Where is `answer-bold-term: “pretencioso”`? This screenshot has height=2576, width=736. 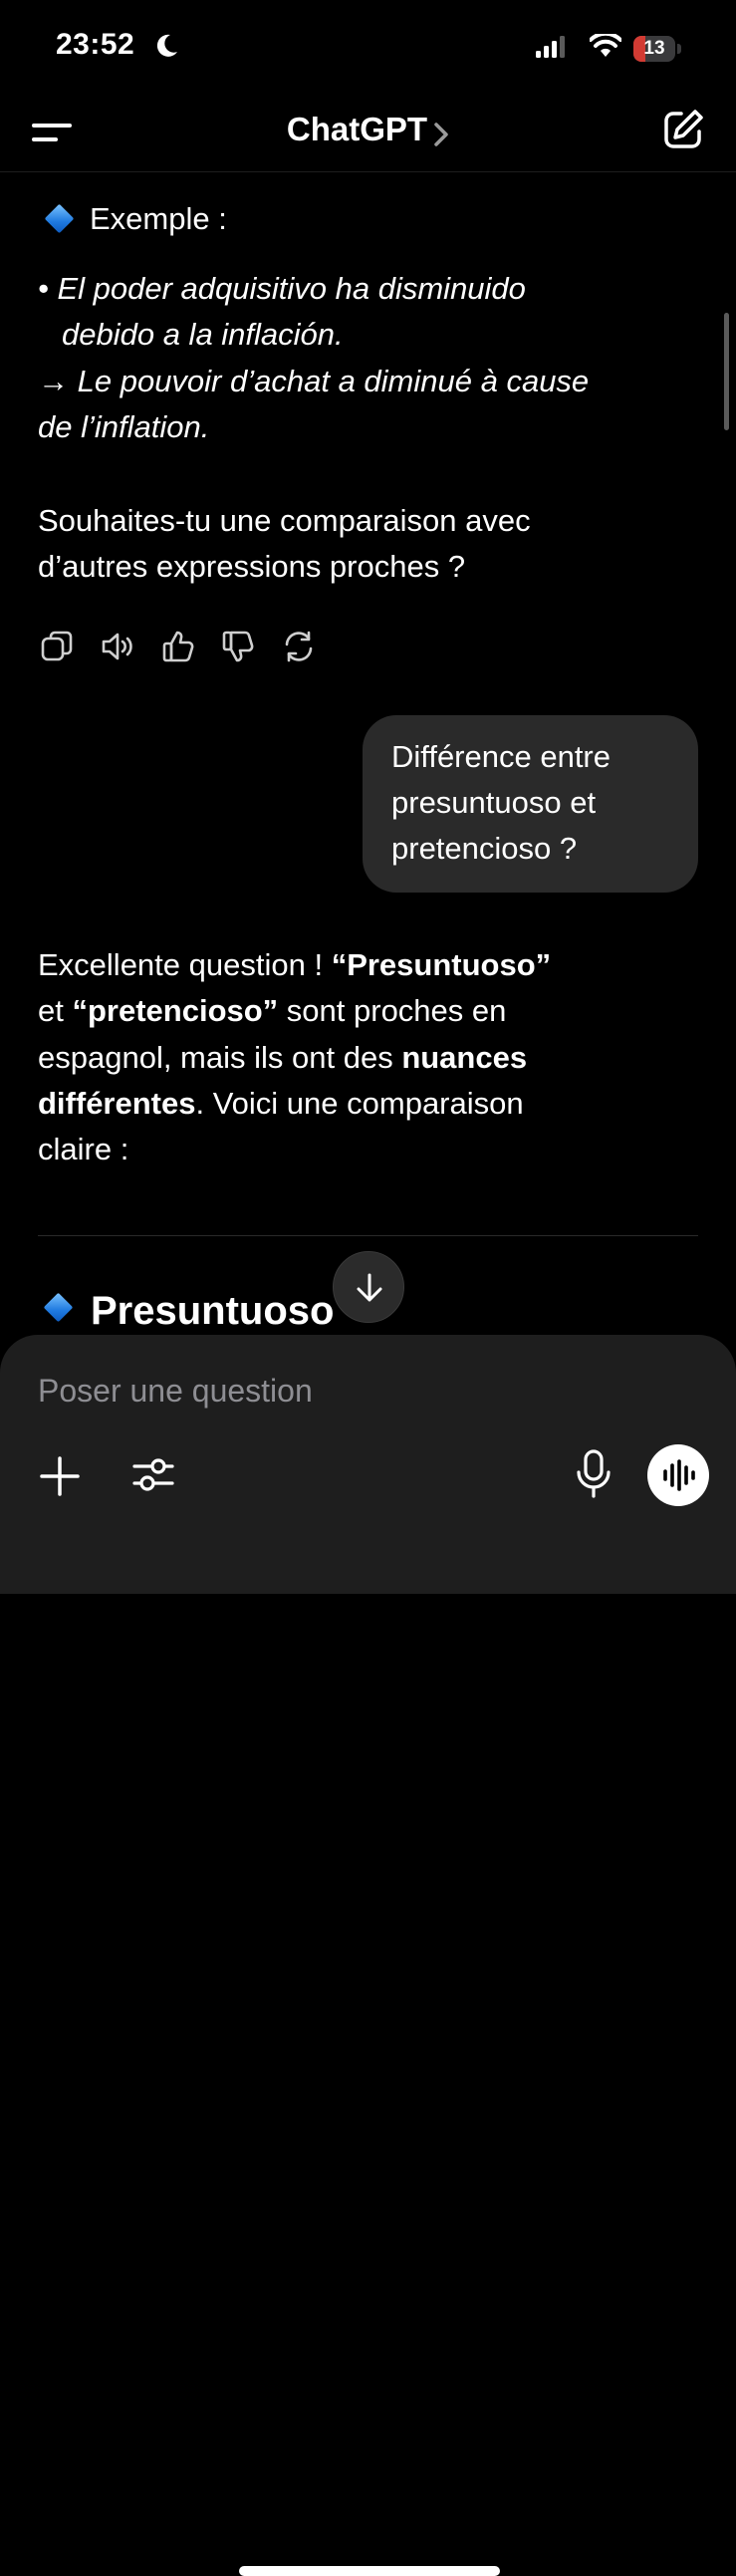 answer-bold-term: “pretencioso” is located at coordinates (175, 1010).